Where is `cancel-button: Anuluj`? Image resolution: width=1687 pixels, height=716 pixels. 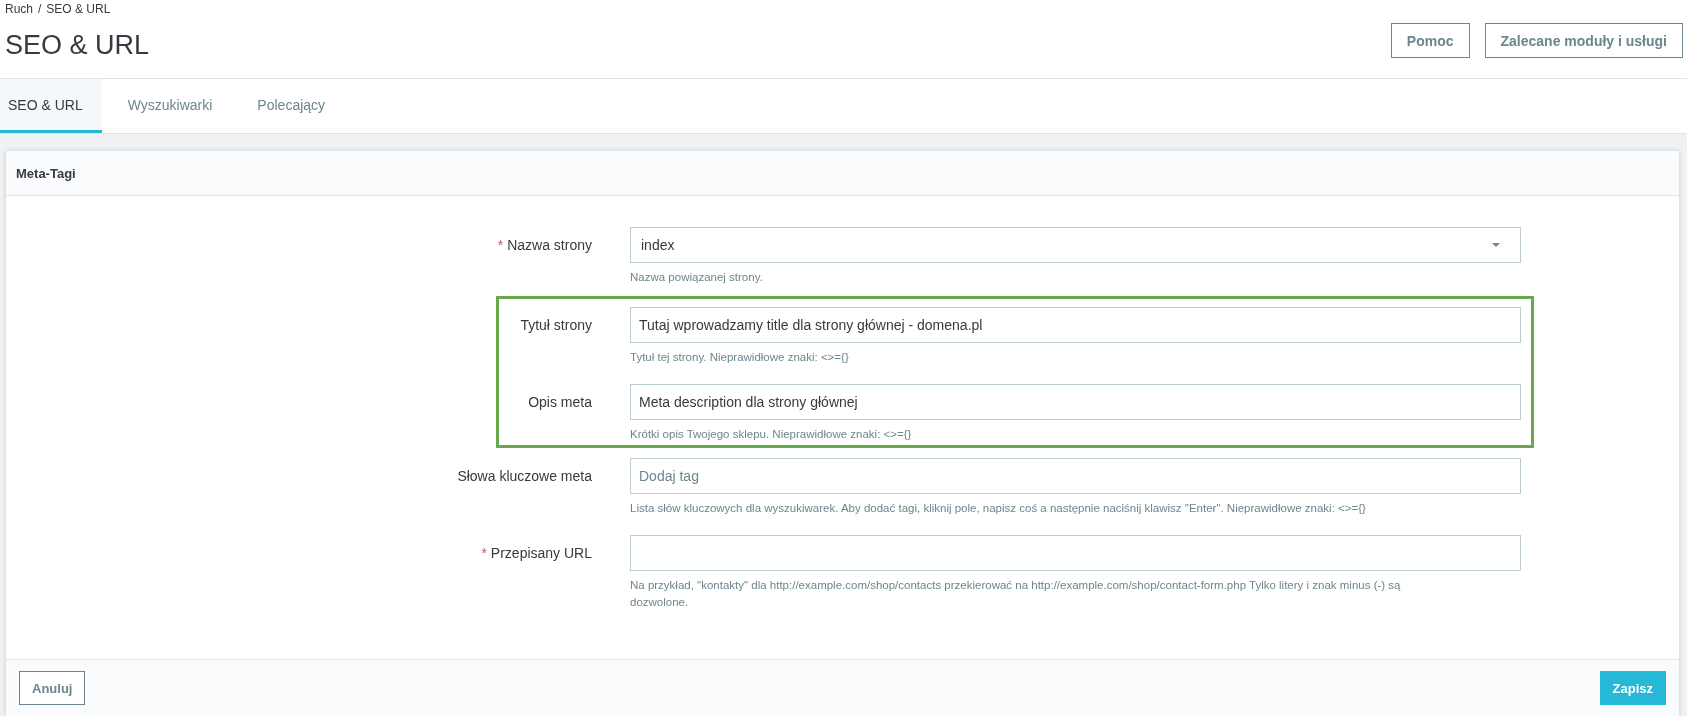 cancel-button: Anuluj is located at coordinates (52, 688).